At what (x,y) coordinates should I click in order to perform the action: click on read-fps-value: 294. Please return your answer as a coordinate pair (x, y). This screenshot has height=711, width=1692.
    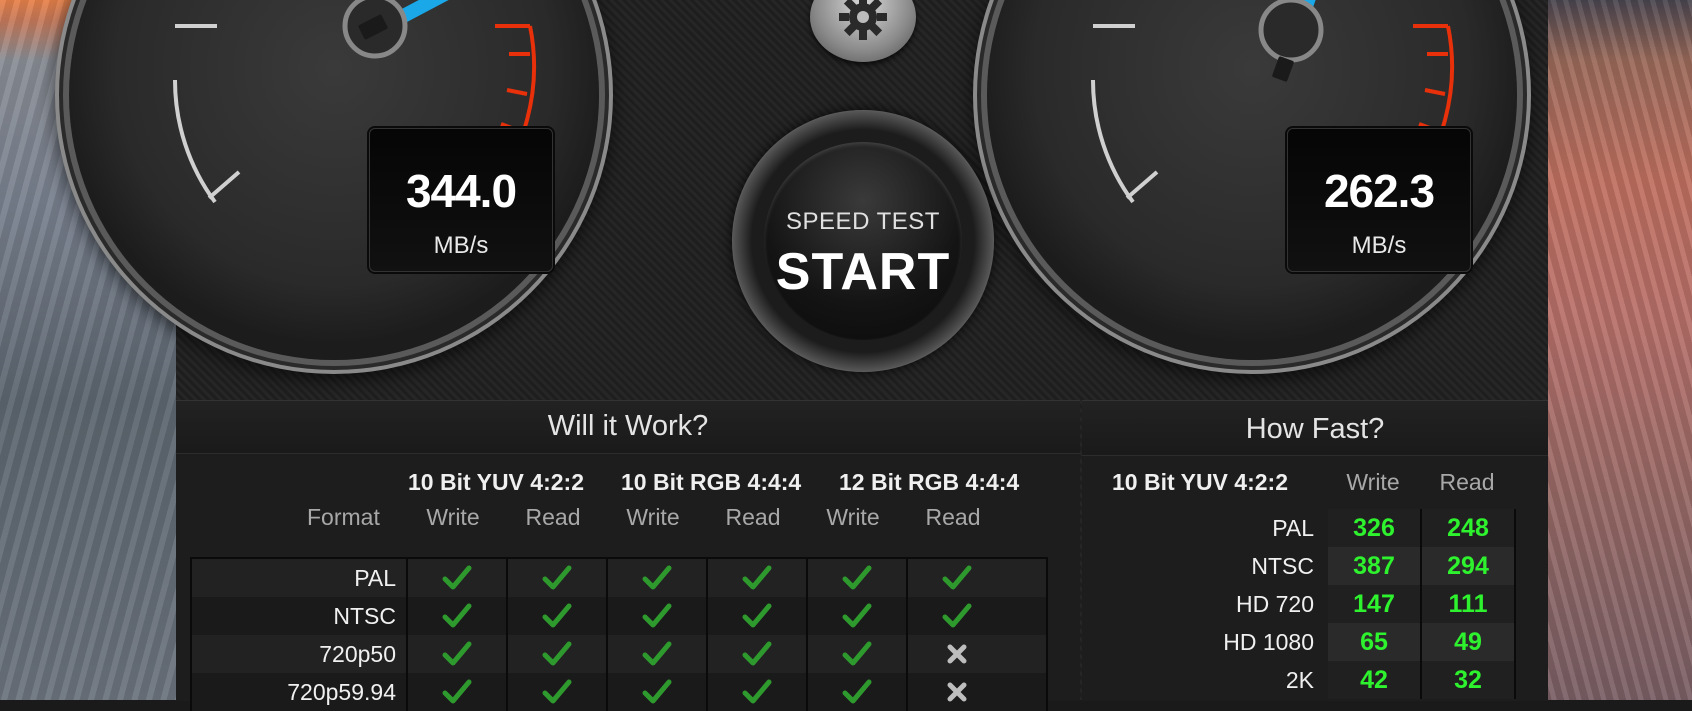
    Looking at the image, I should click on (1469, 566).